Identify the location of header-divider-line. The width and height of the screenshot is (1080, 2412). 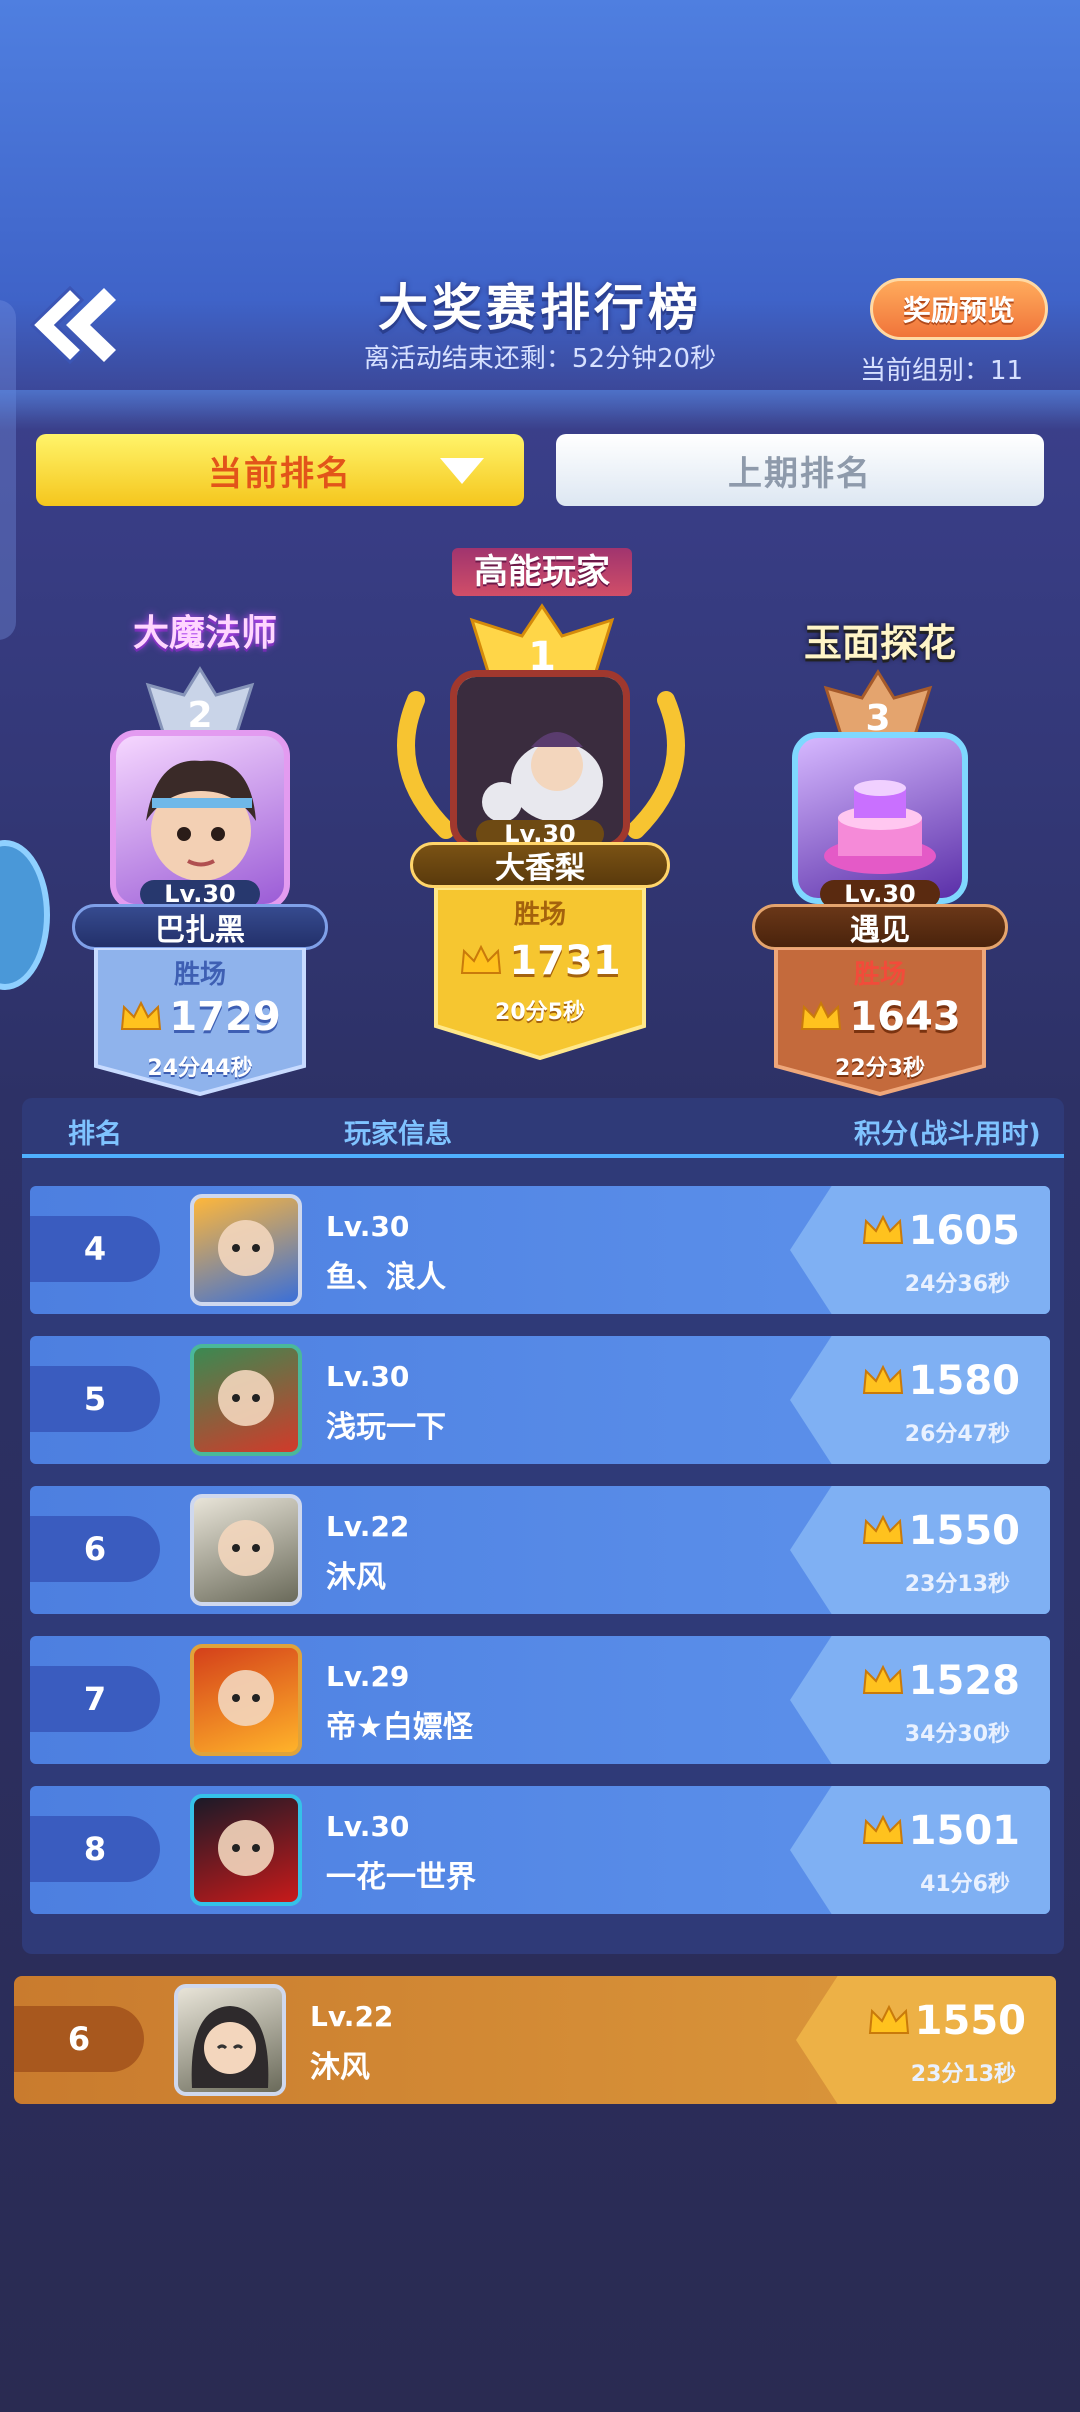
(543, 1156).